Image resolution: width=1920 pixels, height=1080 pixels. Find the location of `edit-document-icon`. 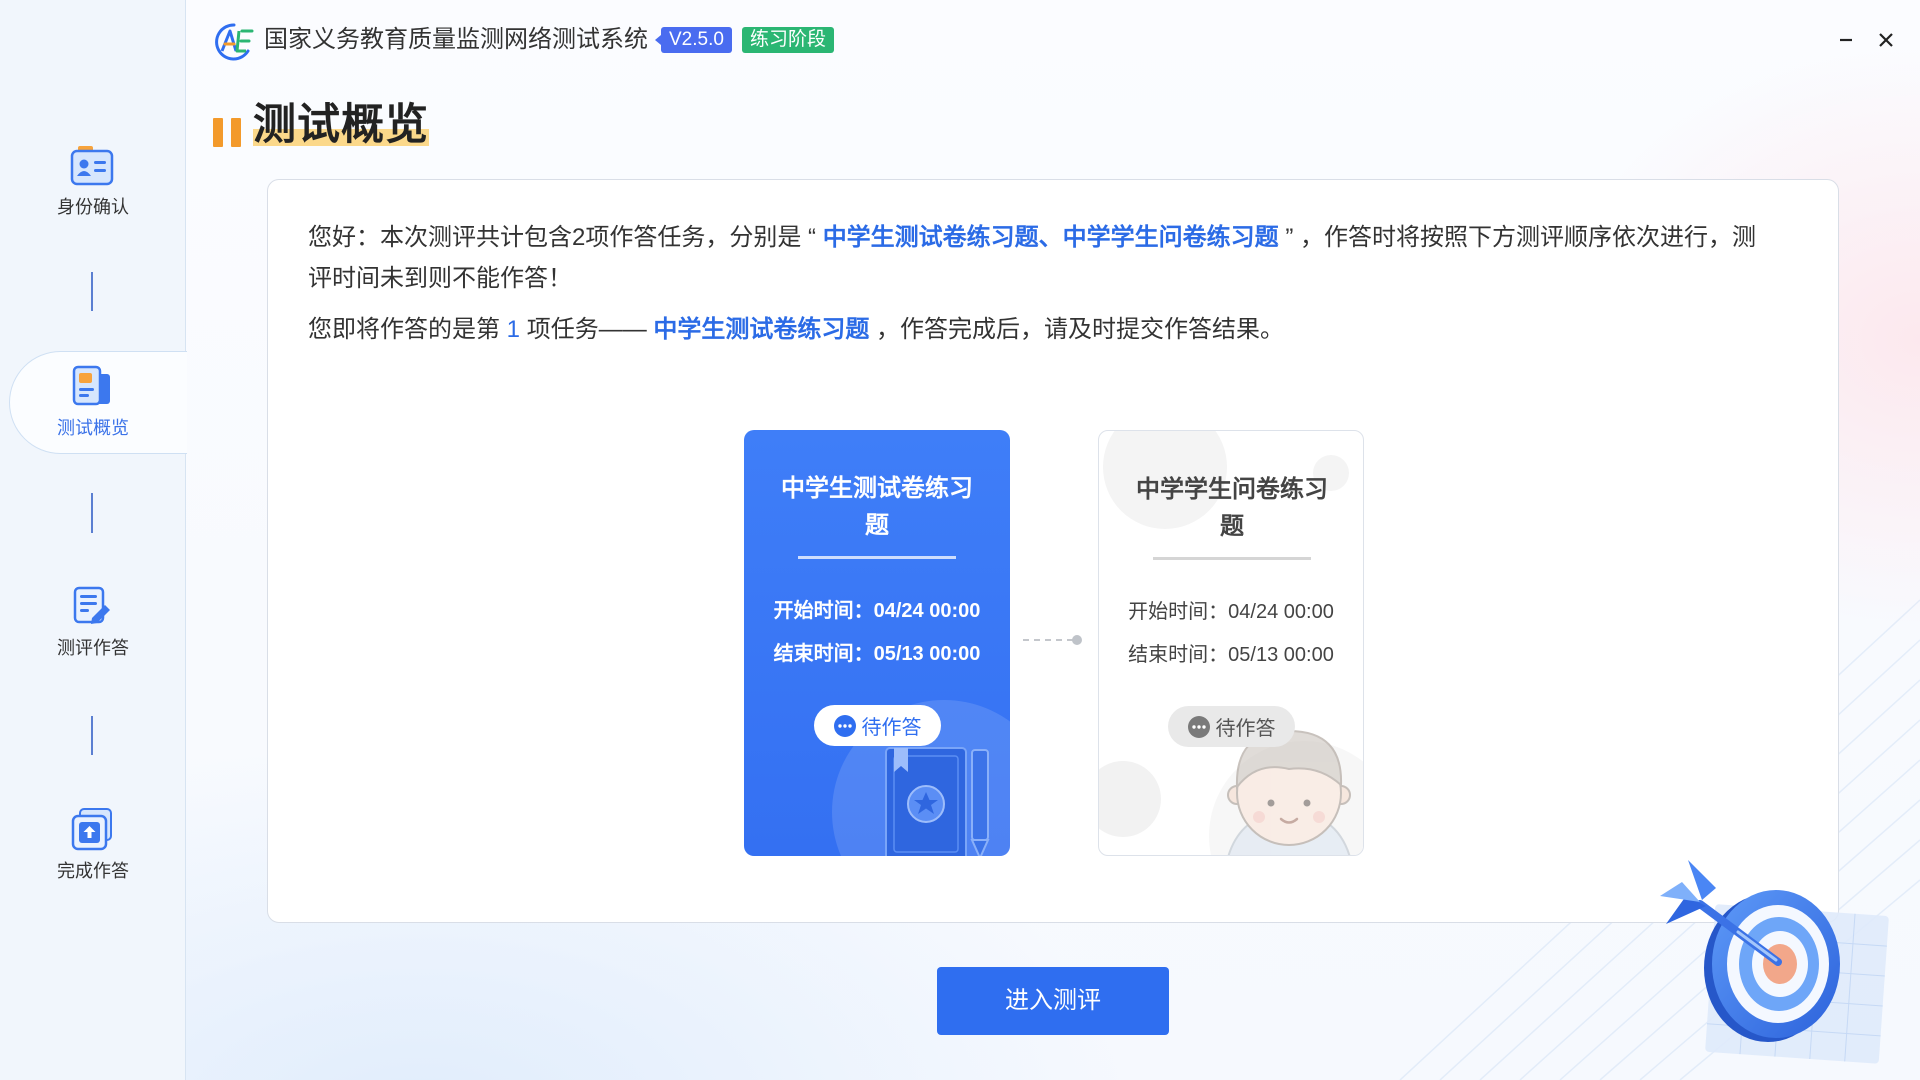

edit-document-icon is located at coordinates (91, 605).